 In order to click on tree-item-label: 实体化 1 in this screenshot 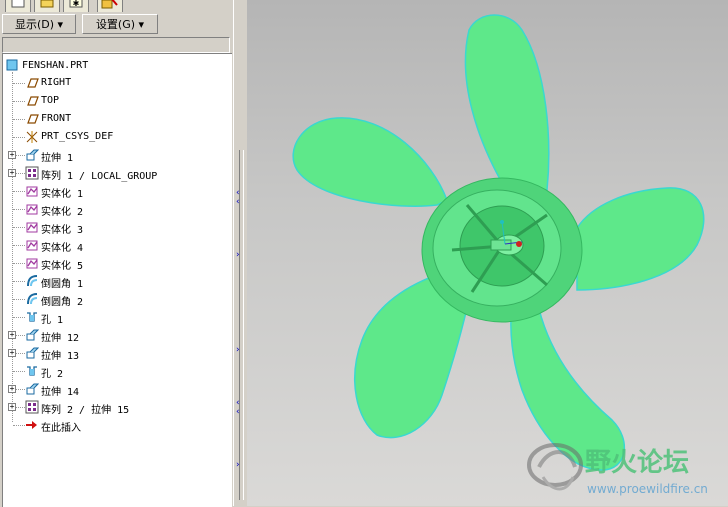, I will do `click(62, 194)`.